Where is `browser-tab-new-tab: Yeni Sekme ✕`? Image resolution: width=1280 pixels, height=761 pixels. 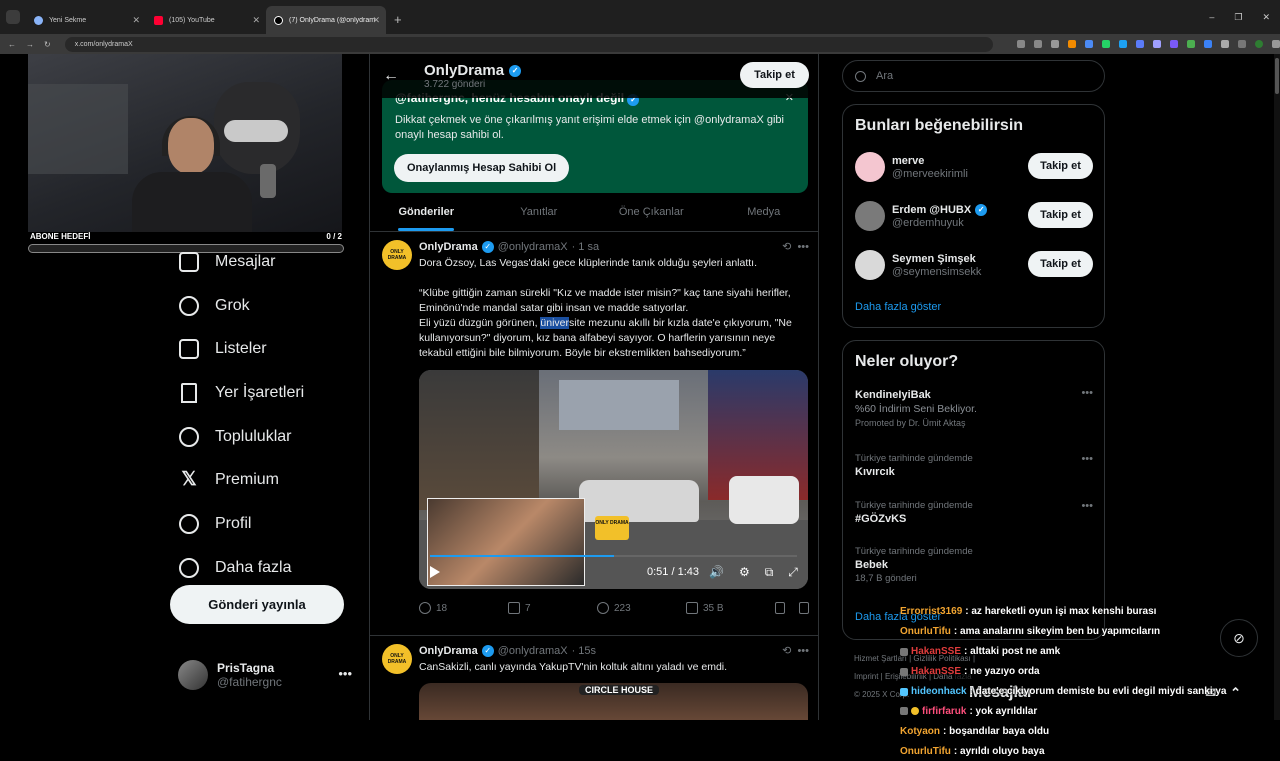 browser-tab-new-tab: Yeni Sekme ✕ is located at coordinates (86, 20).